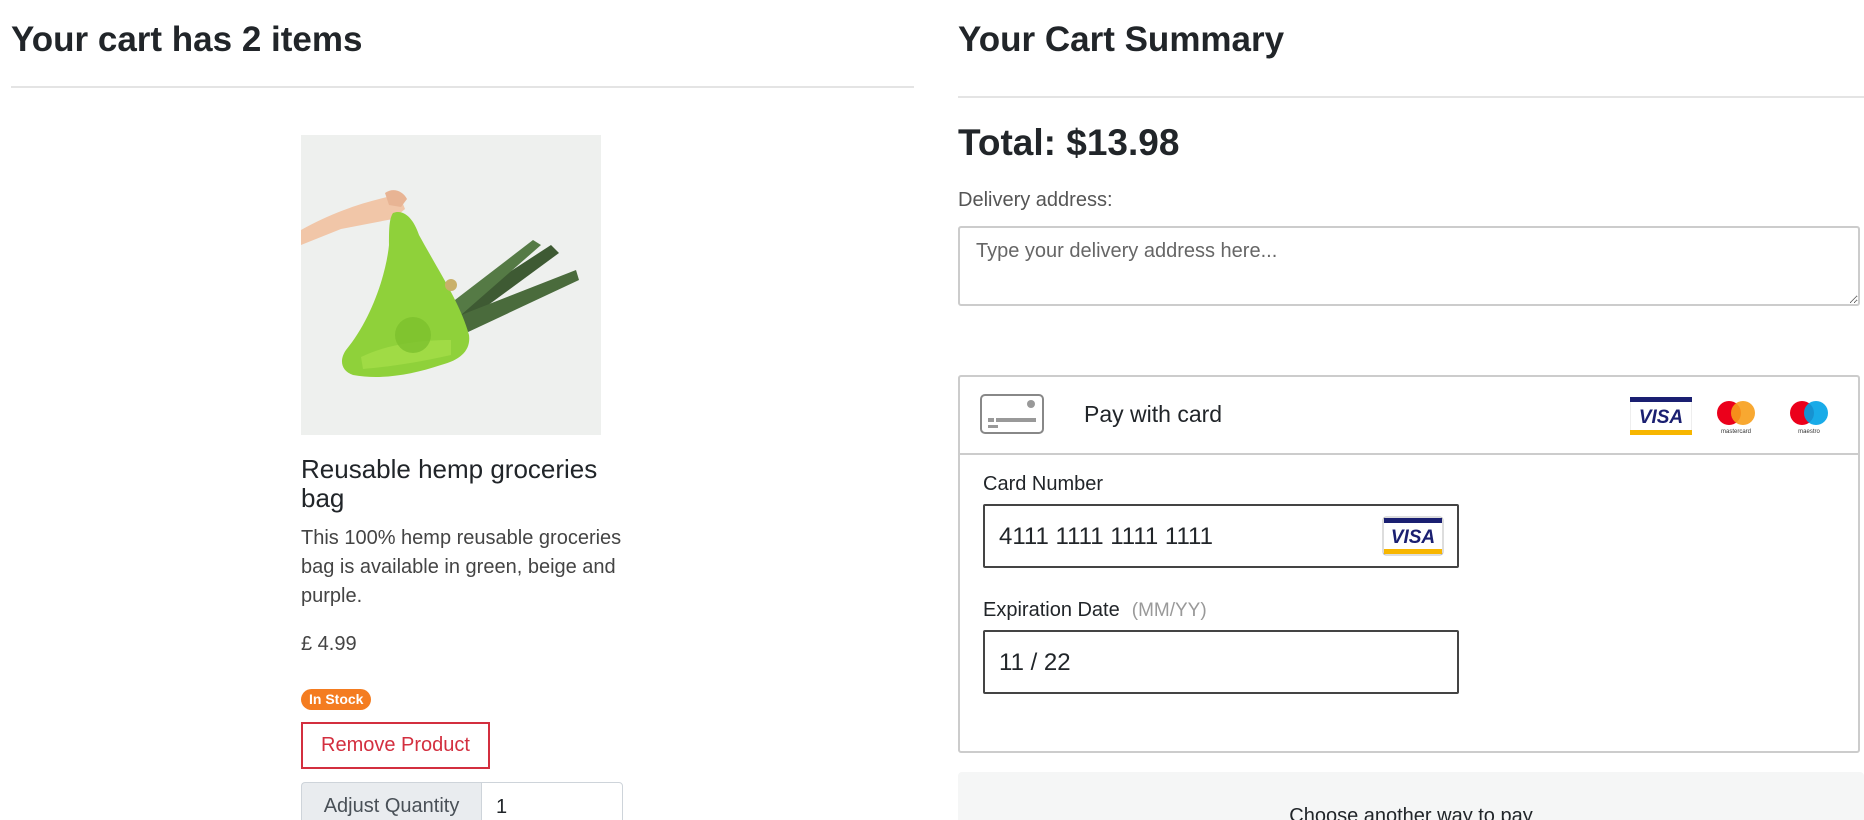  I want to click on expiration-format-hint: (MM/YY), so click(1169, 610).